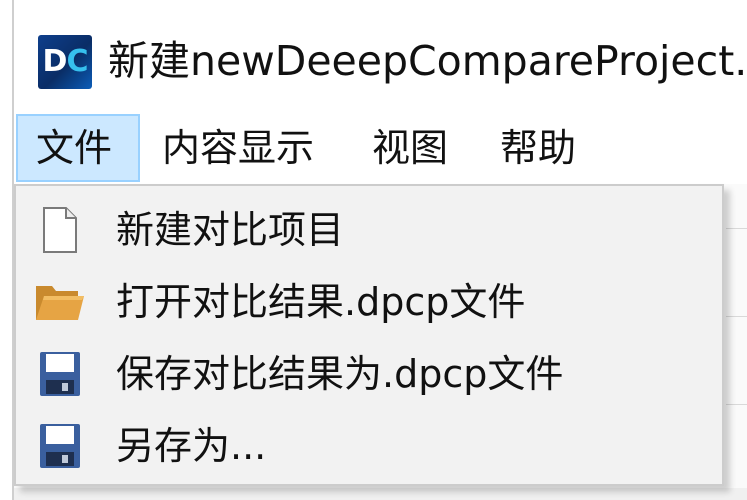 The width and height of the screenshot is (747, 500). Describe the element at coordinates (230, 230) in the screenshot. I see `menu-item-label: 新建对比项目` at that location.